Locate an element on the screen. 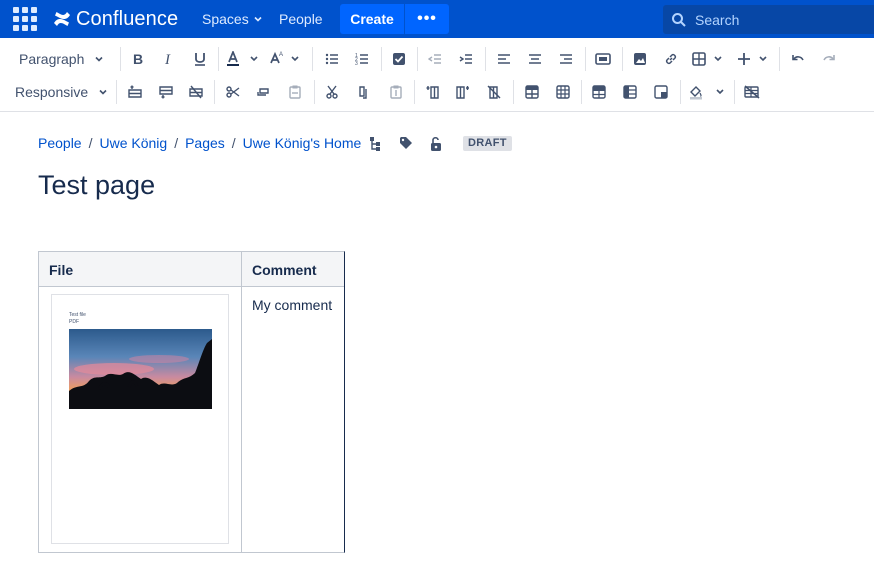 The height and width of the screenshot is (586, 874). align-right-icon is located at coordinates (566, 59).